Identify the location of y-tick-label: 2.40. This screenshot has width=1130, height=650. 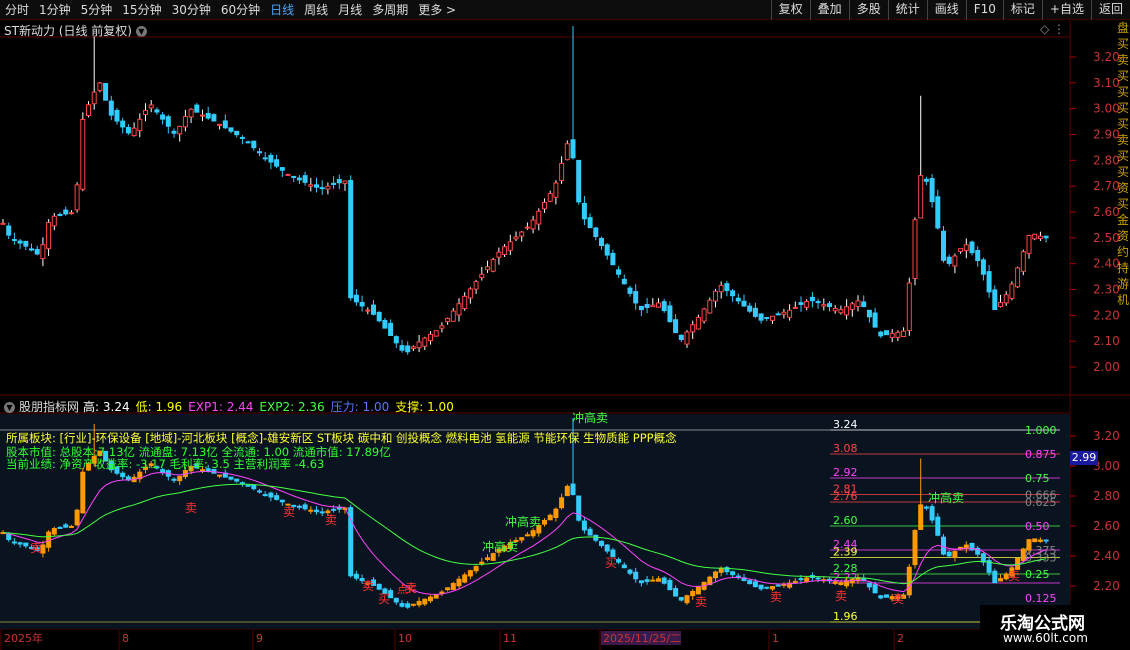
(1106, 556).